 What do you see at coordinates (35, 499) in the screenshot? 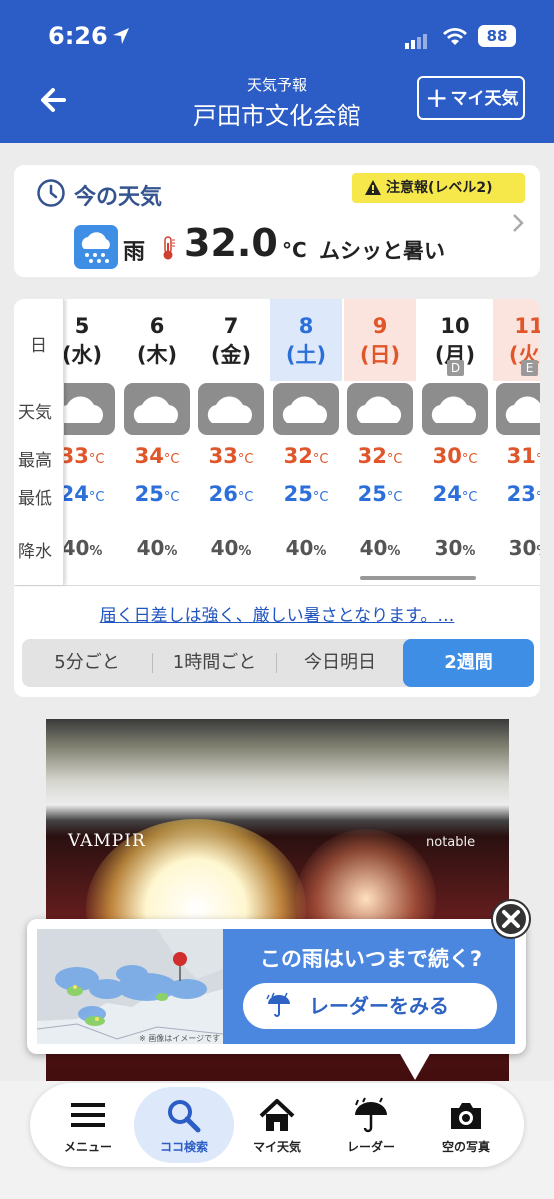
I see `row-label-low: 最低` at bounding box center [35, 499].